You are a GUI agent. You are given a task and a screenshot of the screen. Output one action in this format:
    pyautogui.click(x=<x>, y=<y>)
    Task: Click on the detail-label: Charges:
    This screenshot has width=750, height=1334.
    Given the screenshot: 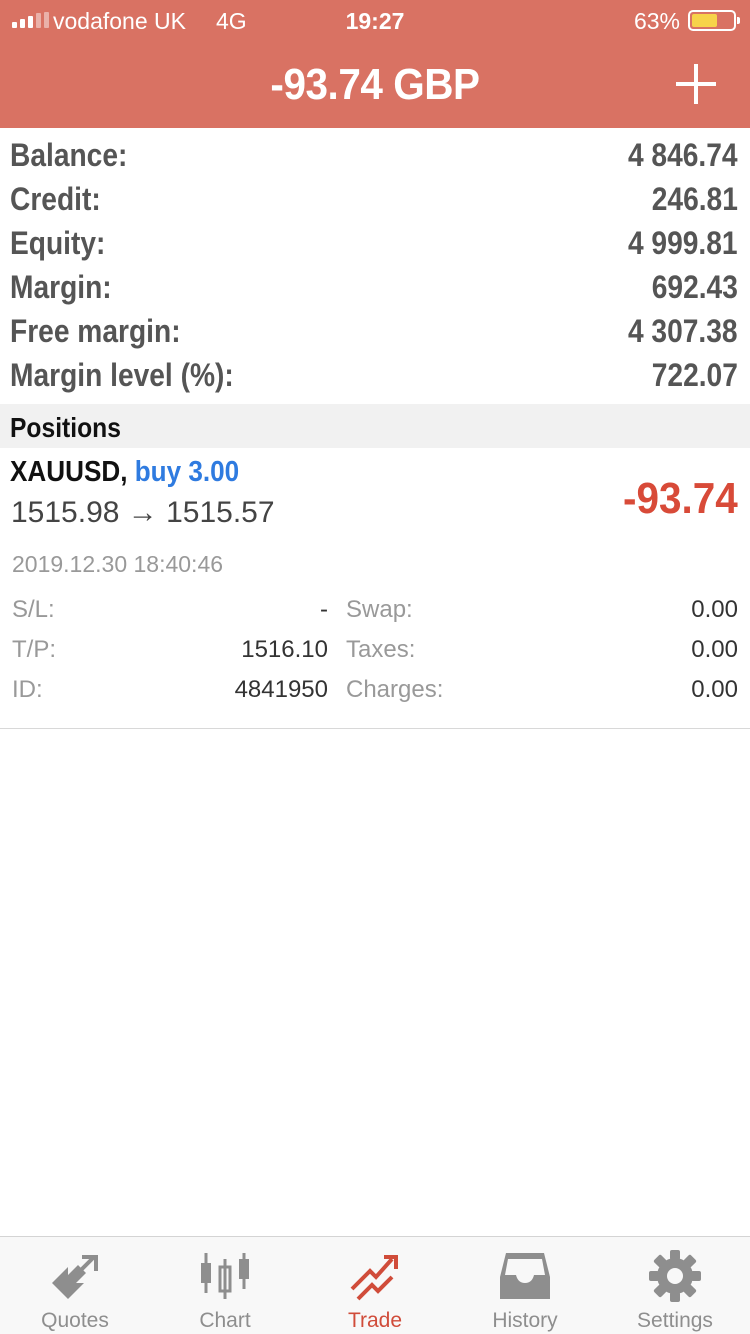 What is the action you would take?
    pyautogui.click(x=395, y=689)
    